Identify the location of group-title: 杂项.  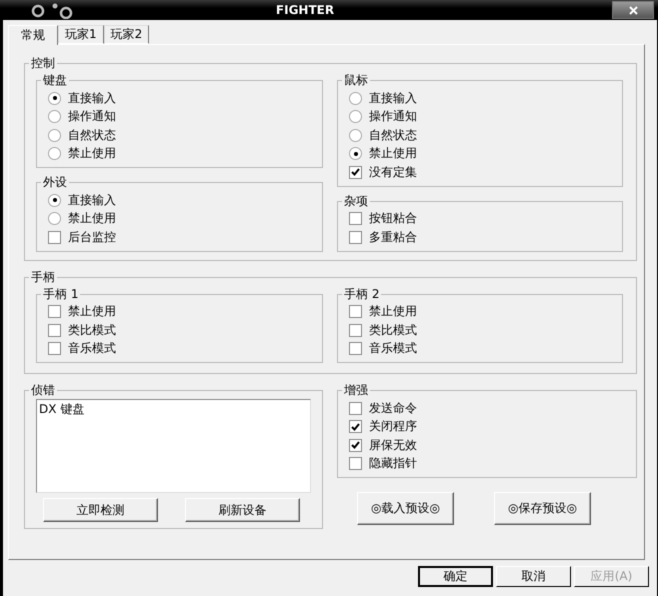
(356, 201).